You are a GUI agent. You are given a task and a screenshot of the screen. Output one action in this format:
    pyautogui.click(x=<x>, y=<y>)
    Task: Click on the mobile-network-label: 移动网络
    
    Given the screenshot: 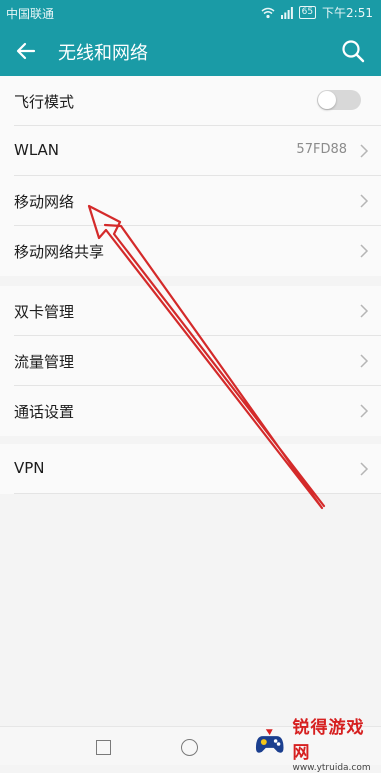 What is the action you would take?
    pyautogui.click(x=44, y=202)
    